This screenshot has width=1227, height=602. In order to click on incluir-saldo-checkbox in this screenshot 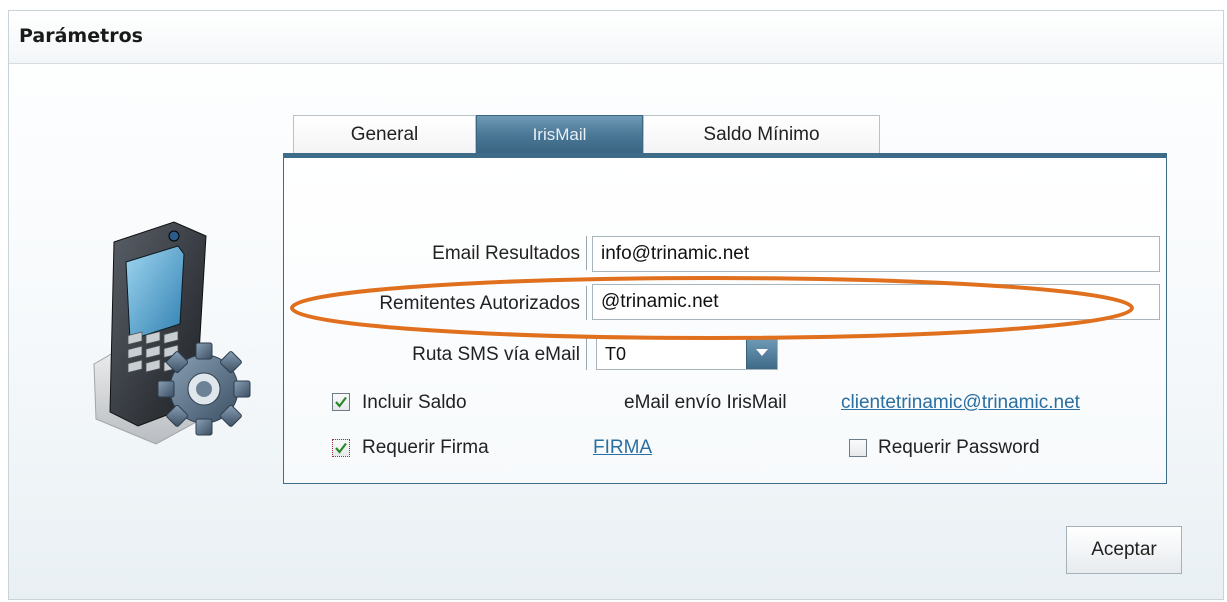, I will do `click(341, 402)`.